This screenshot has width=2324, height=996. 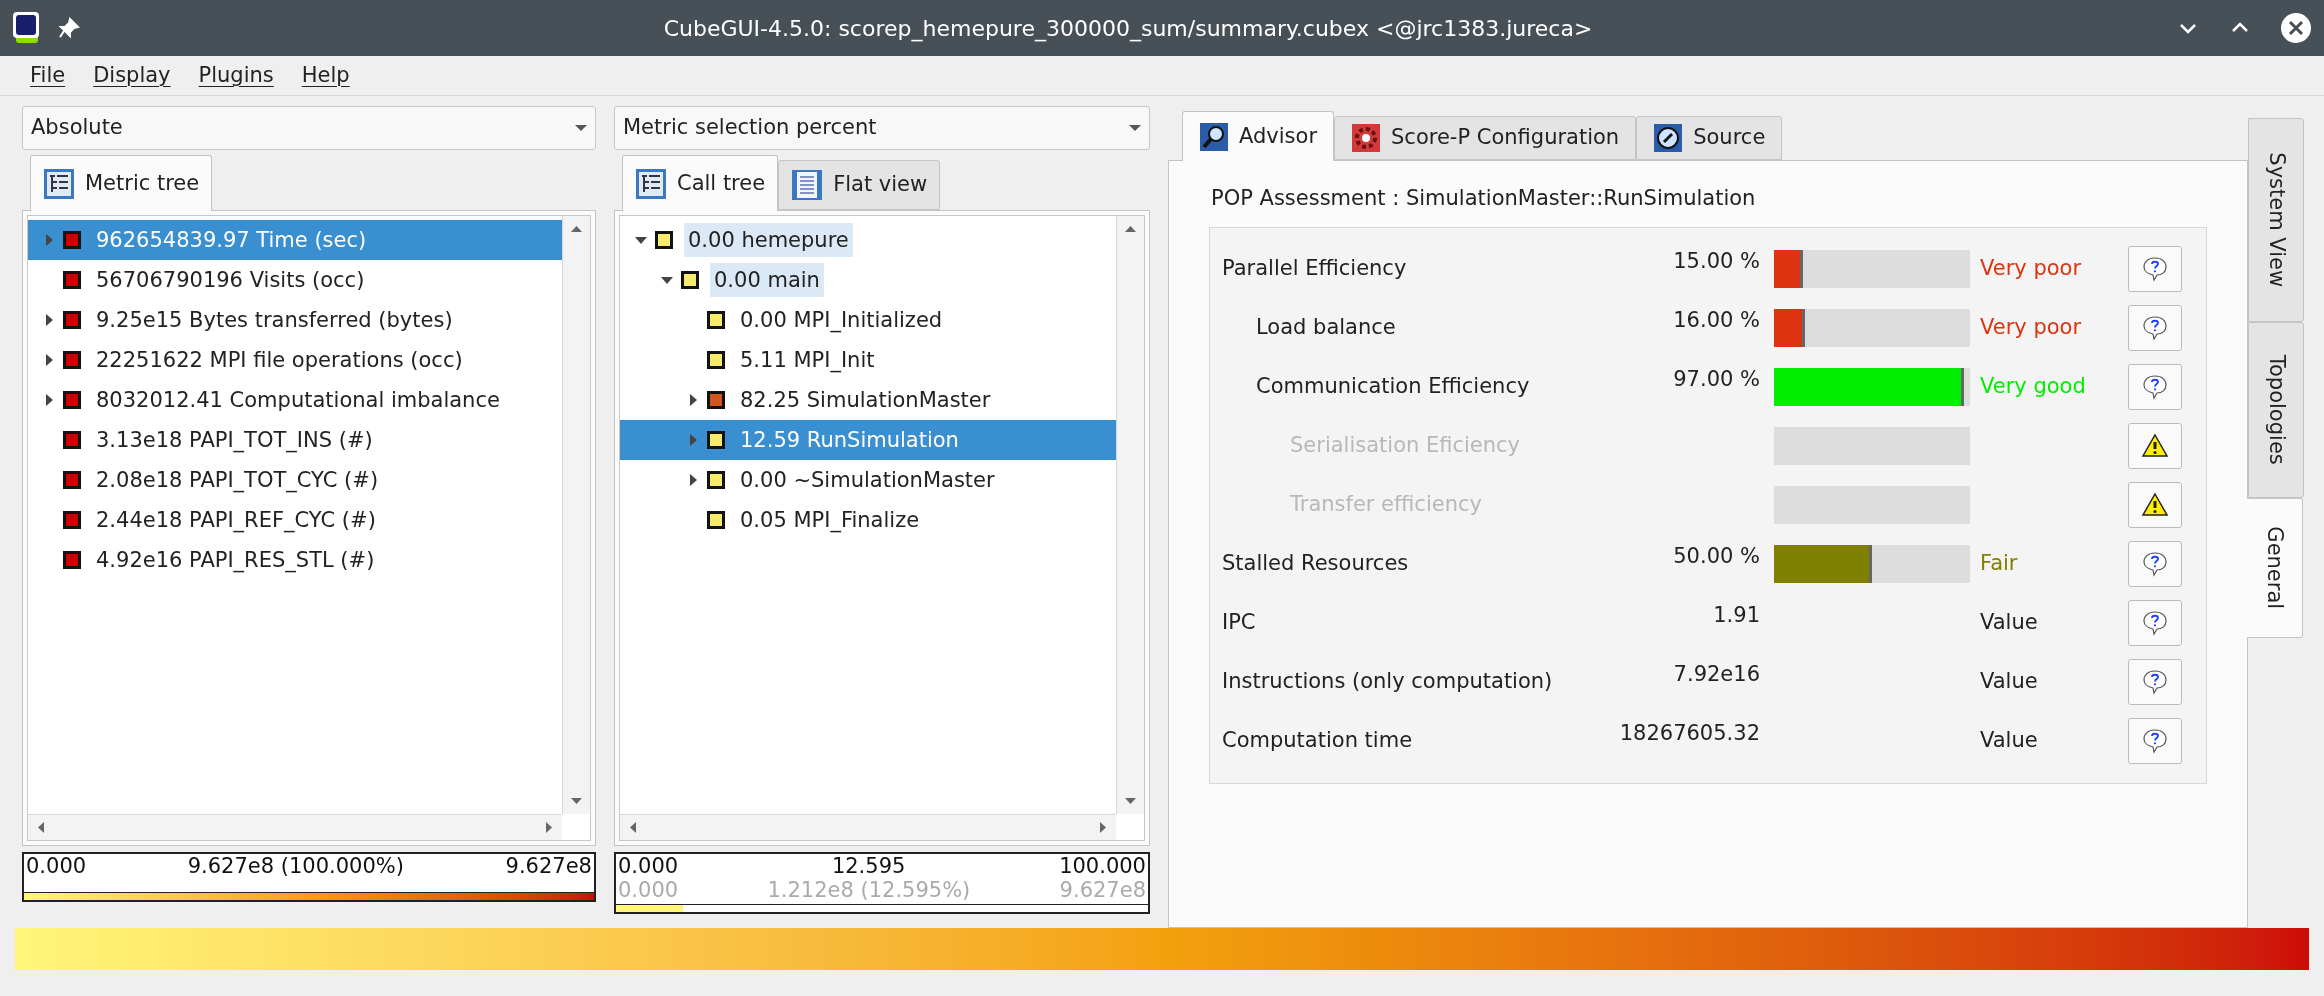 I want to click on metric-label: Transfer efficiency, so click(x=1386, y=505).